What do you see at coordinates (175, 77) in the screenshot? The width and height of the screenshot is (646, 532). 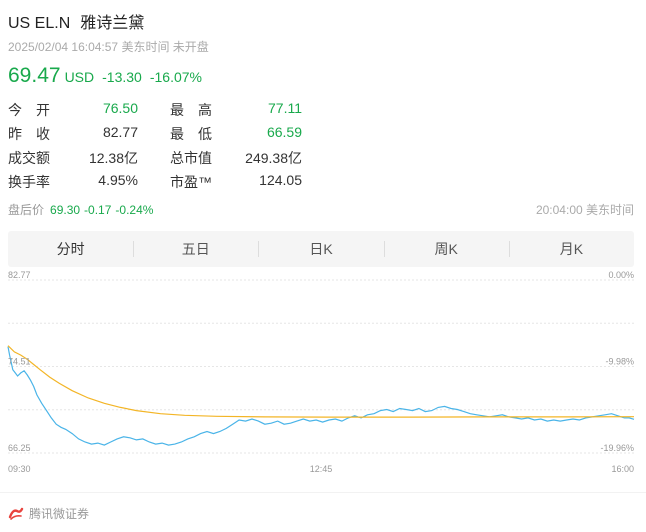 I see `price-change-percent: -16.07%` at bounding box center [175, 77].